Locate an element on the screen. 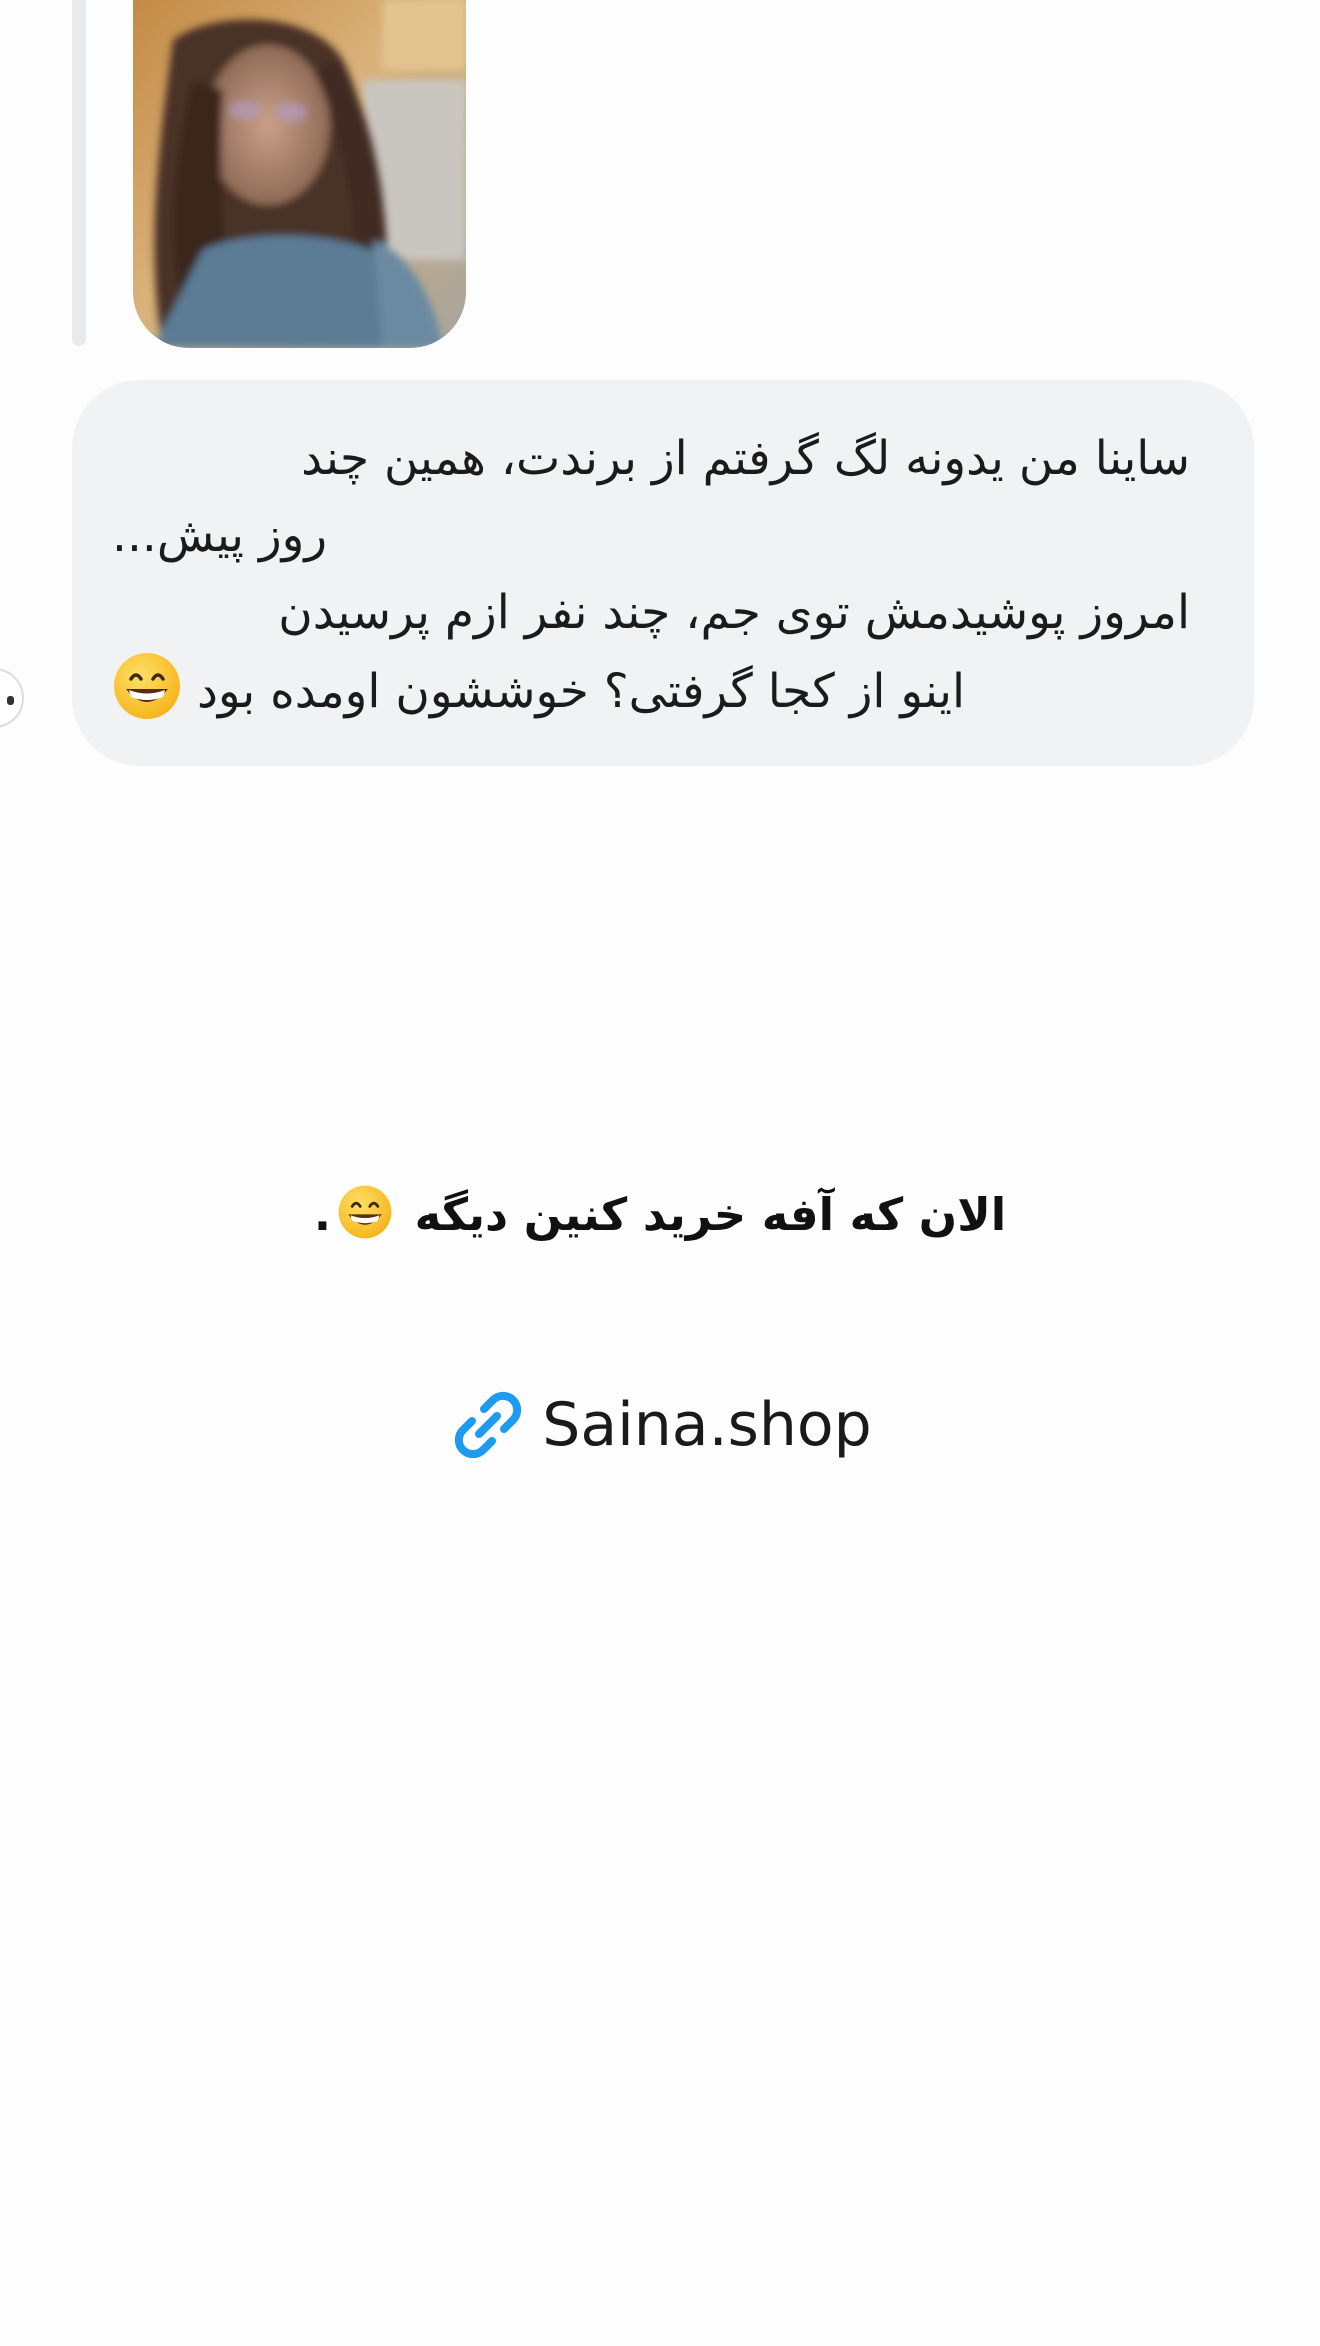 The height and width of the screenshot is (2346, 1320). link-icon is located at coordinates (488, 1425).